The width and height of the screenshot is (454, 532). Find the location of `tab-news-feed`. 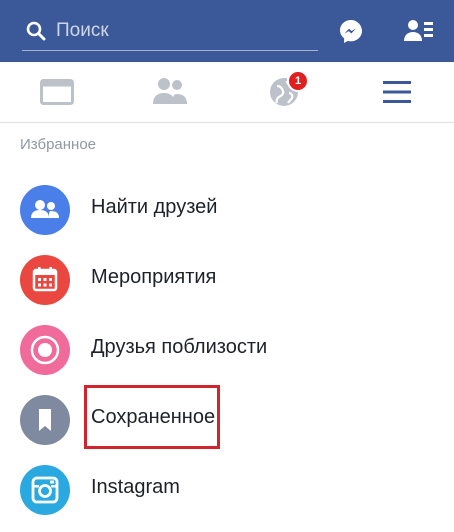

tab-news-feed is located at coordinates (57, 92).